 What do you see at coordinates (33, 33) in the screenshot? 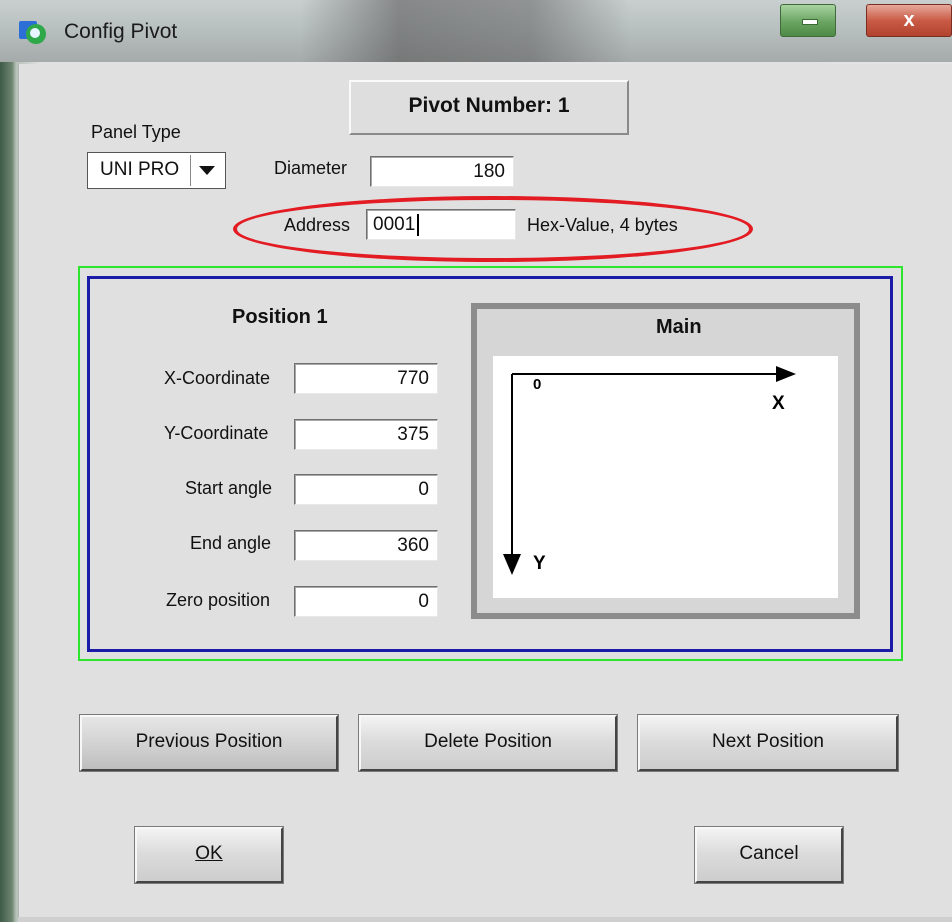
I see `app-icon` at bounding box center [33, 33].